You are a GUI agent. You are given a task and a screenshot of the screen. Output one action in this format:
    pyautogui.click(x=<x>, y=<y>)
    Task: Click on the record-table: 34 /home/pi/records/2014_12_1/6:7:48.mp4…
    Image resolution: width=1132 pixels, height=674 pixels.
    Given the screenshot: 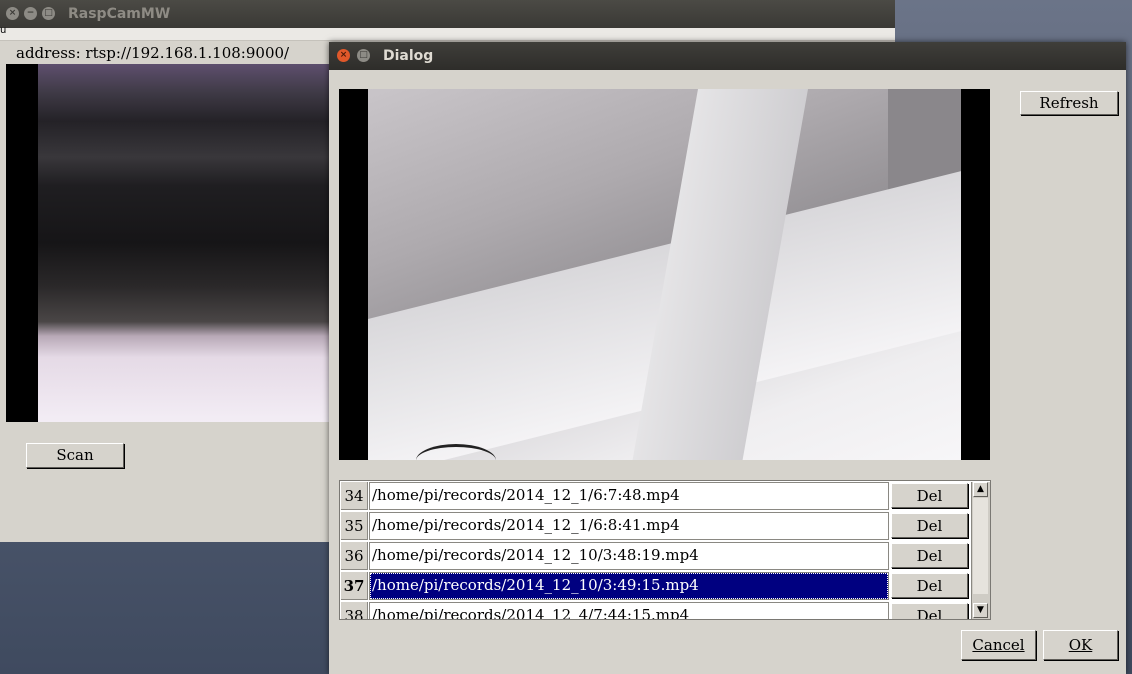 What is the action you would take?
    pyautogui.click(x=665, y=550)
    